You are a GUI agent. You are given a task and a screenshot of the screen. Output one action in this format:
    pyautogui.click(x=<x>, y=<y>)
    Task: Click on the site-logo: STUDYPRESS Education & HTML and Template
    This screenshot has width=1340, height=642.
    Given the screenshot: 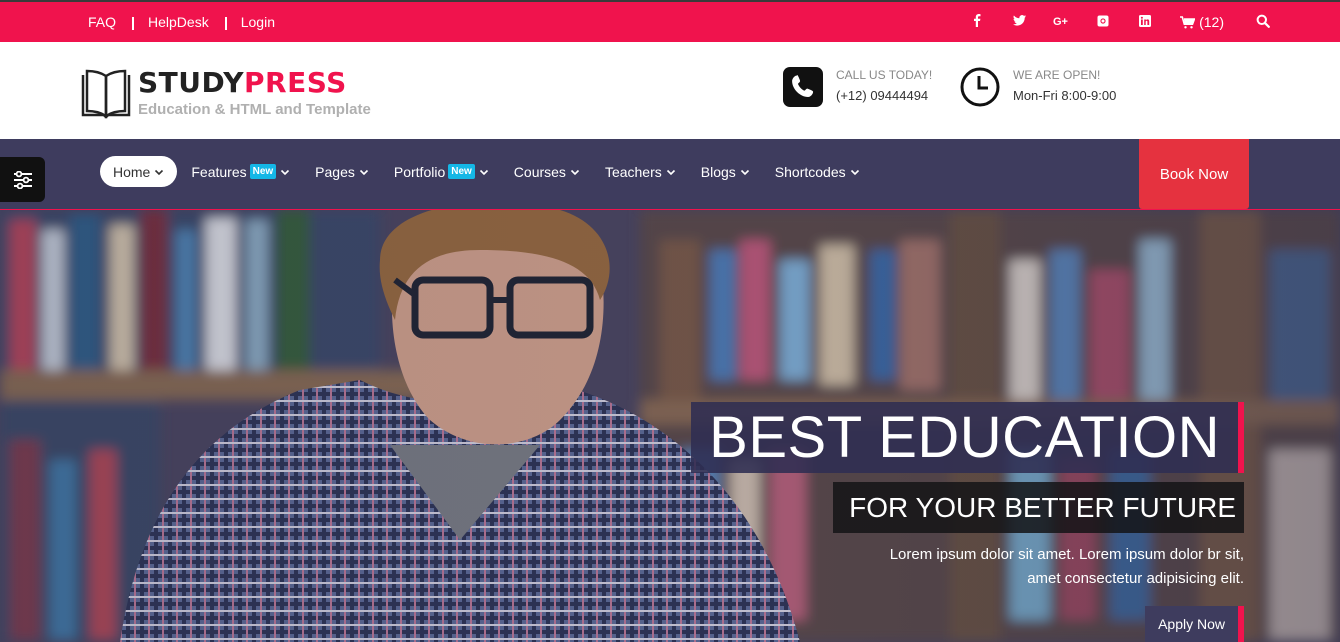 What is the action you would take?
    pyautogui.click(x=225, y=93)
    